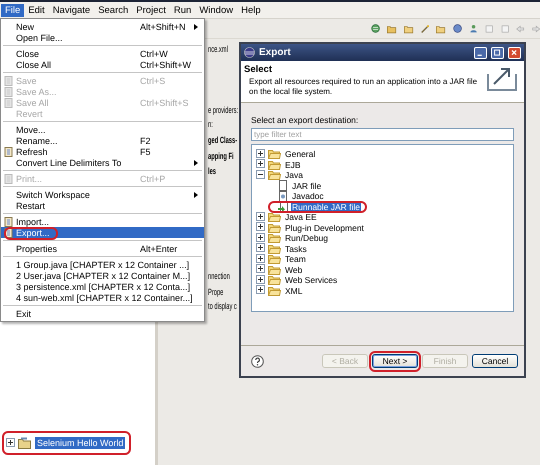  What do you see at coordinates (102, 275) in the screenshot?
I see `menu-item: 2 User.java [CHAPTER x 12 Container M...]` at bounding box center [102, 275].